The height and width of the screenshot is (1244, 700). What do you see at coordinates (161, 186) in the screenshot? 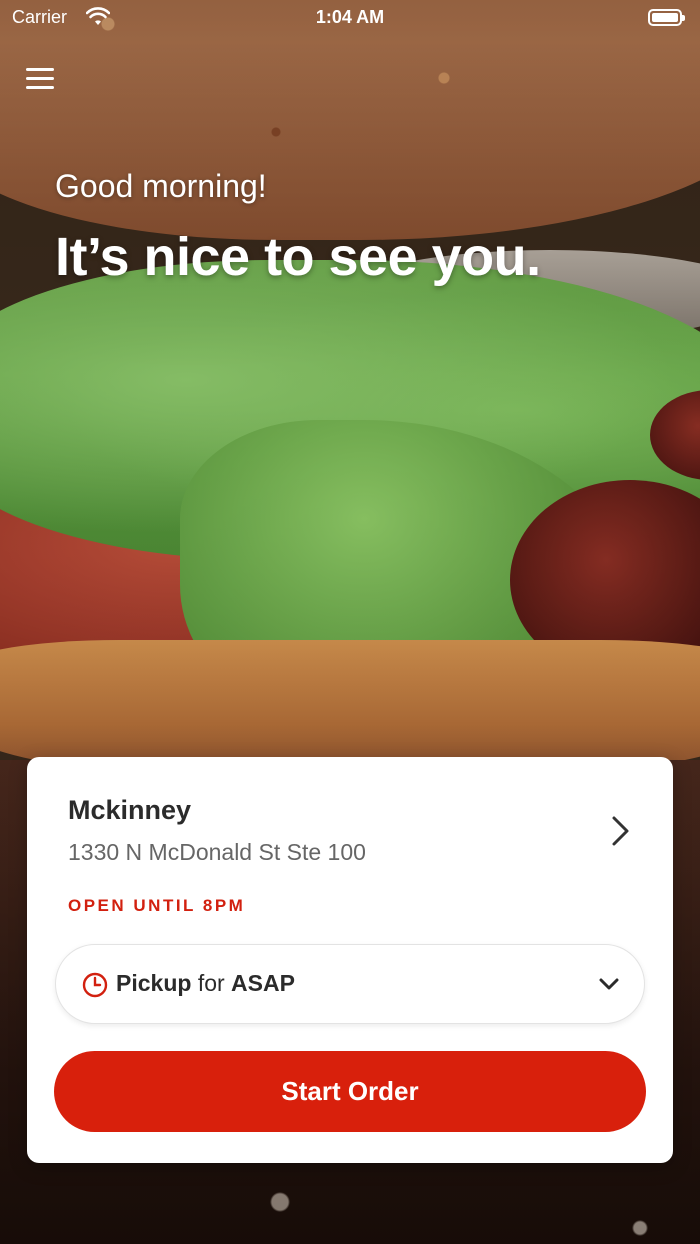
I see `greeting-text: Good morning!` at bounding box center [161, 186].